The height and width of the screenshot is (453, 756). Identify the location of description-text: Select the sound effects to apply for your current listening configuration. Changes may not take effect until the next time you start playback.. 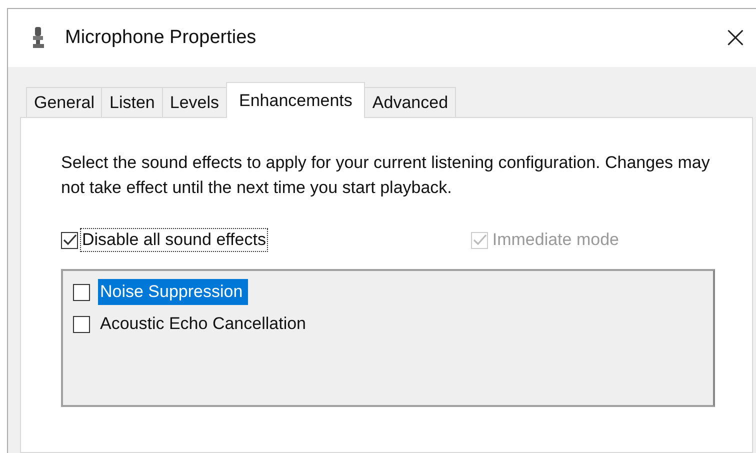
(386, 175).